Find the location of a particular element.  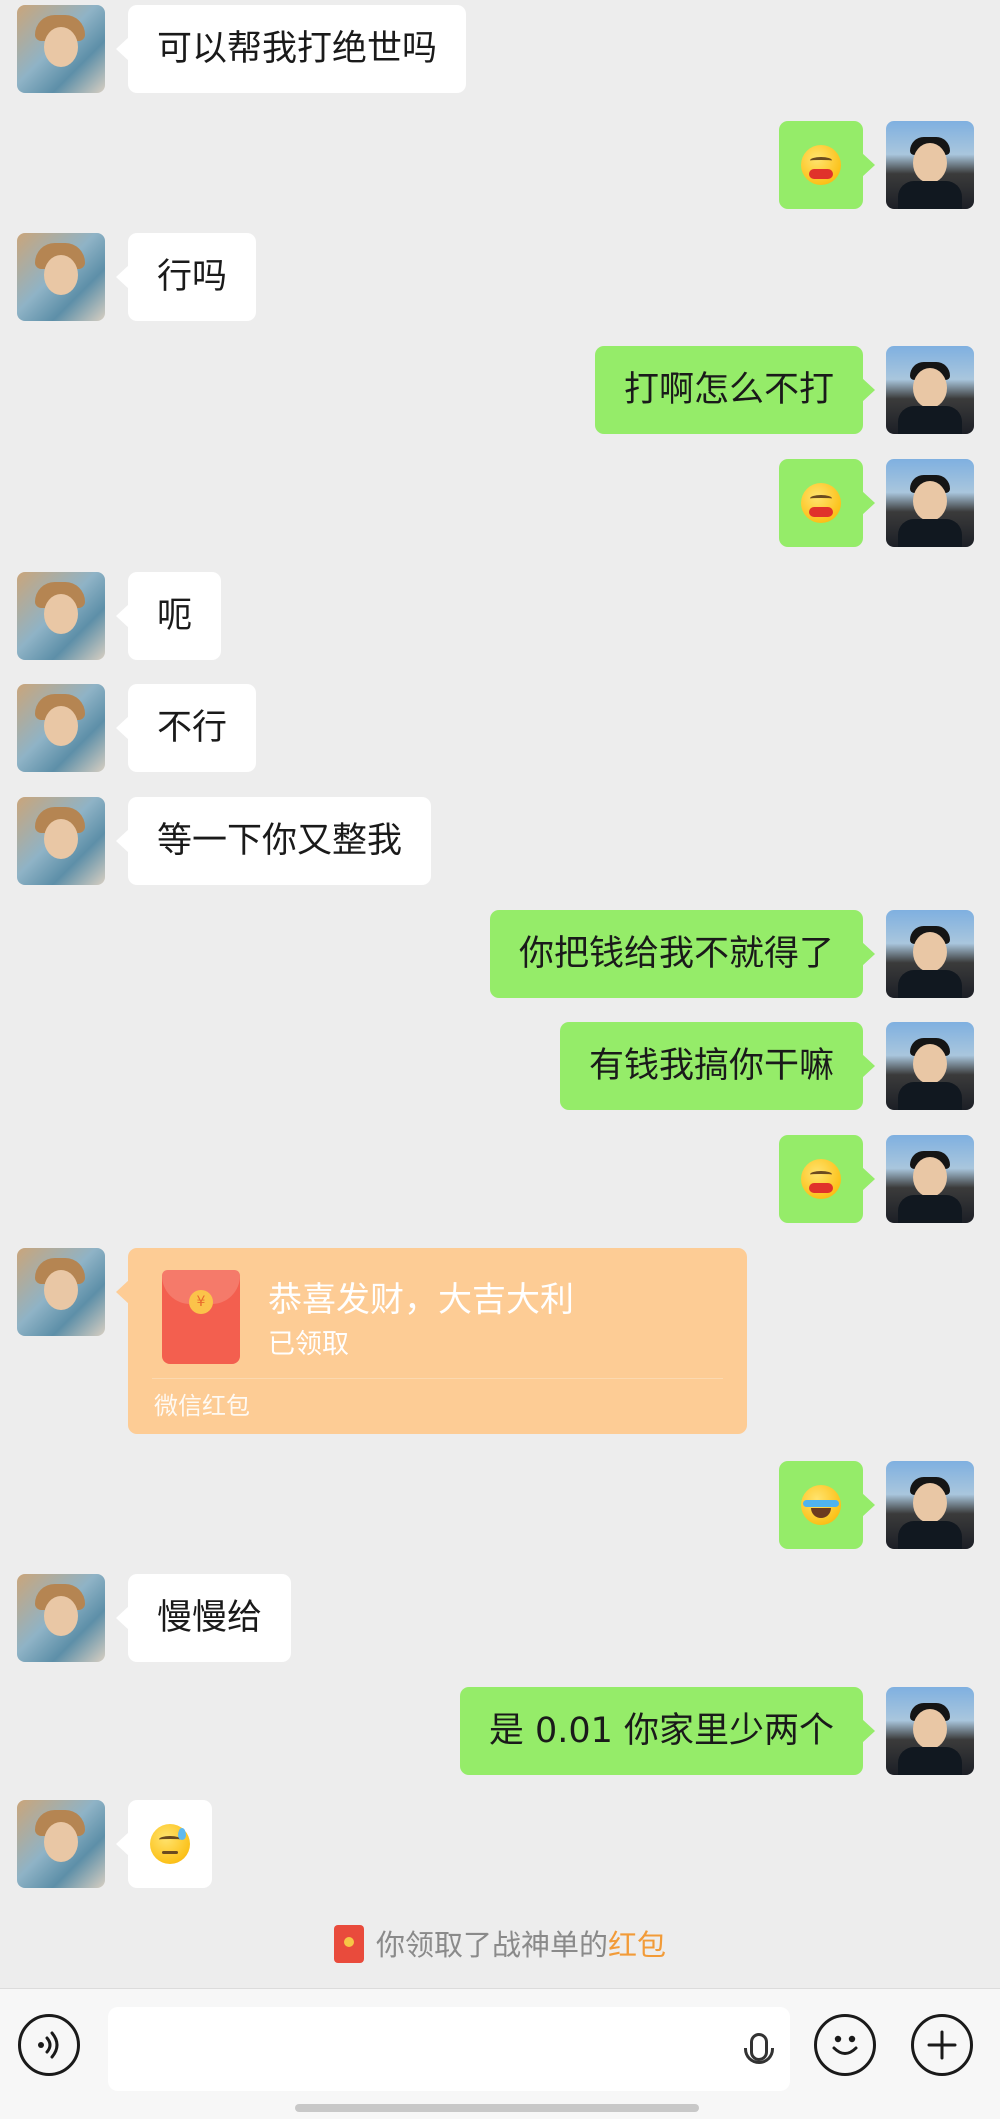

notice-link: 红包 is located at coordinates (637, 1945).